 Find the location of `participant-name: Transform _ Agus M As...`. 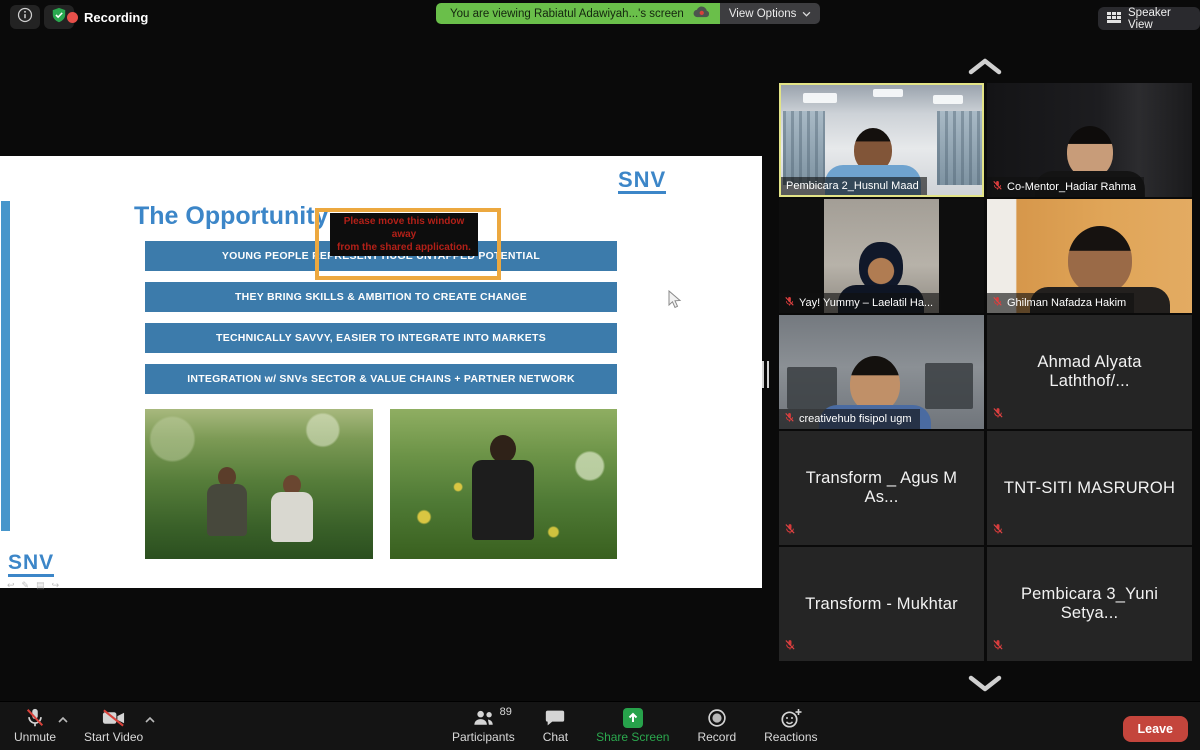

participant-name: Transform _ Agus M As... is located at coordinates (881, 487).